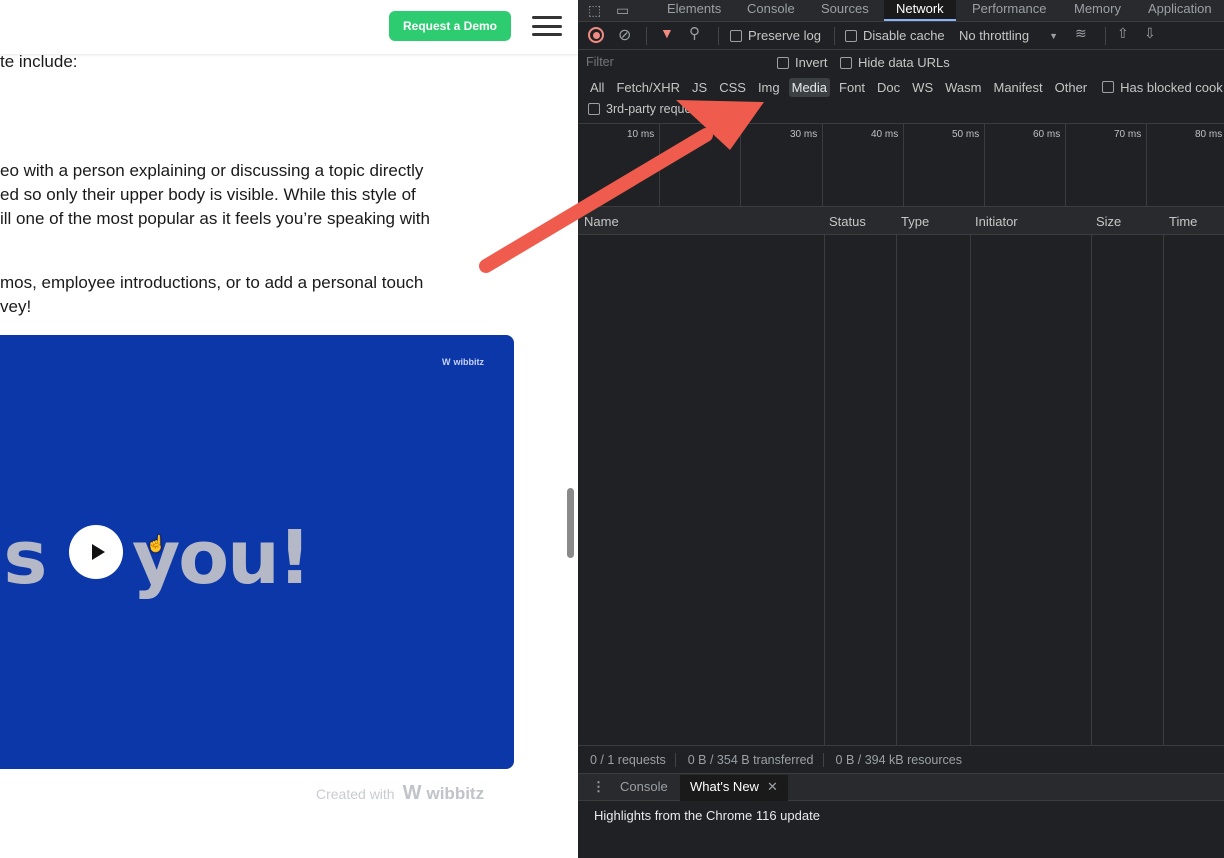 The width and height of the screenshot is (1224, 858). I want to click on play-icon, so click(98, 552).